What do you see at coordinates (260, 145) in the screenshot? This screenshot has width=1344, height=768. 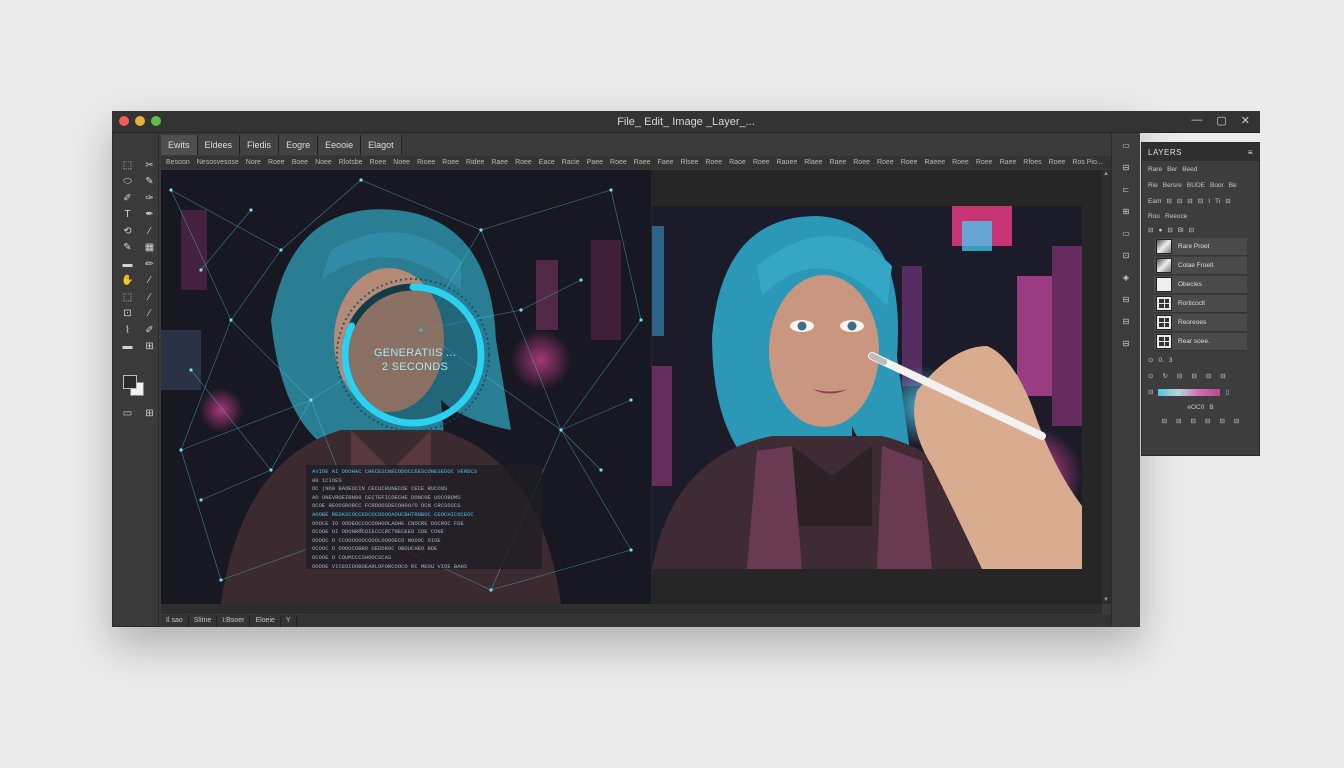 I see `document-tab: Fledis` at bounding box center [260, 145].